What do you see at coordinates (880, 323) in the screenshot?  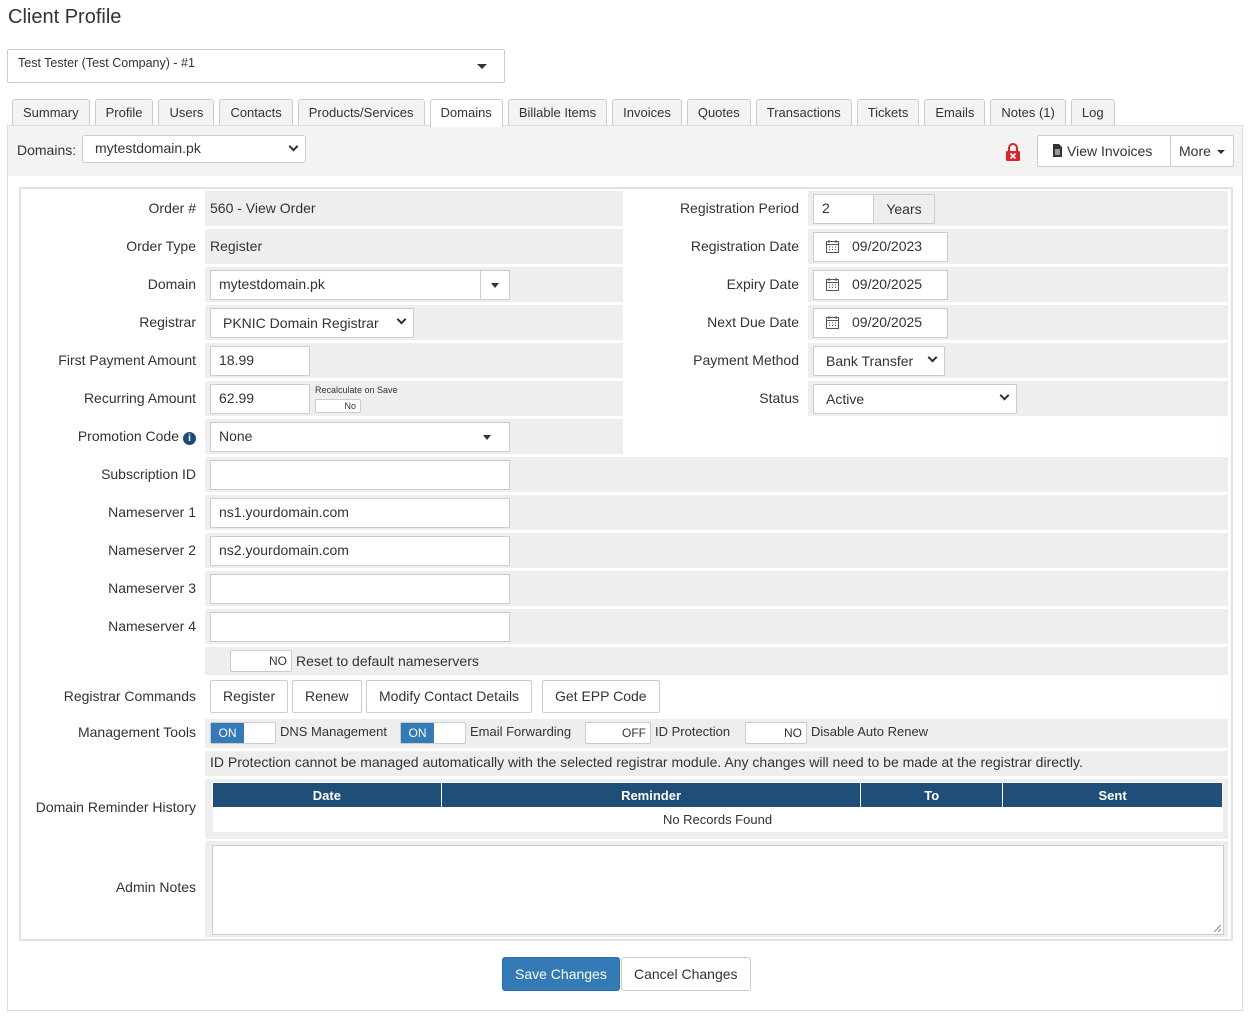 I see `next-due-date-input: 09/20/2025` at bounding box center [880, 323].